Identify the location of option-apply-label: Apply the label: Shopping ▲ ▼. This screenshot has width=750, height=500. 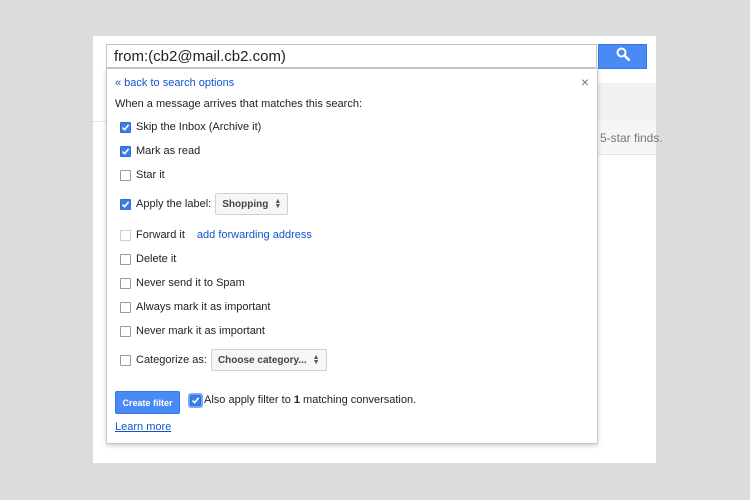
(204, 204).